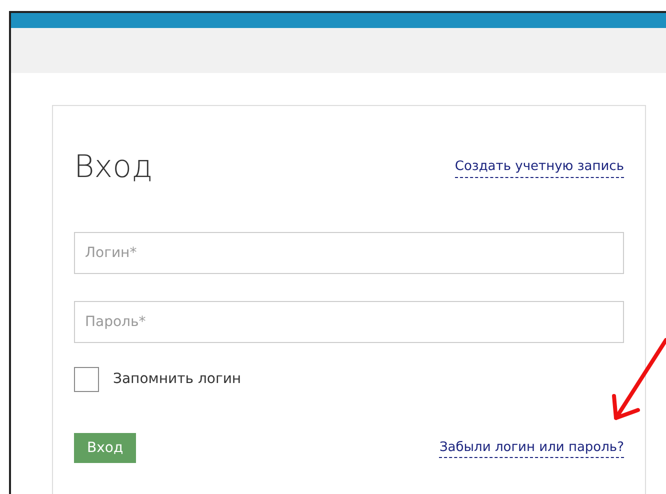 This screenshot has width=666, height=494. What do you see at coordinates (349, 253) in the screenshot?
I see `input-field: Логин*` at bounding box center [349, 253].